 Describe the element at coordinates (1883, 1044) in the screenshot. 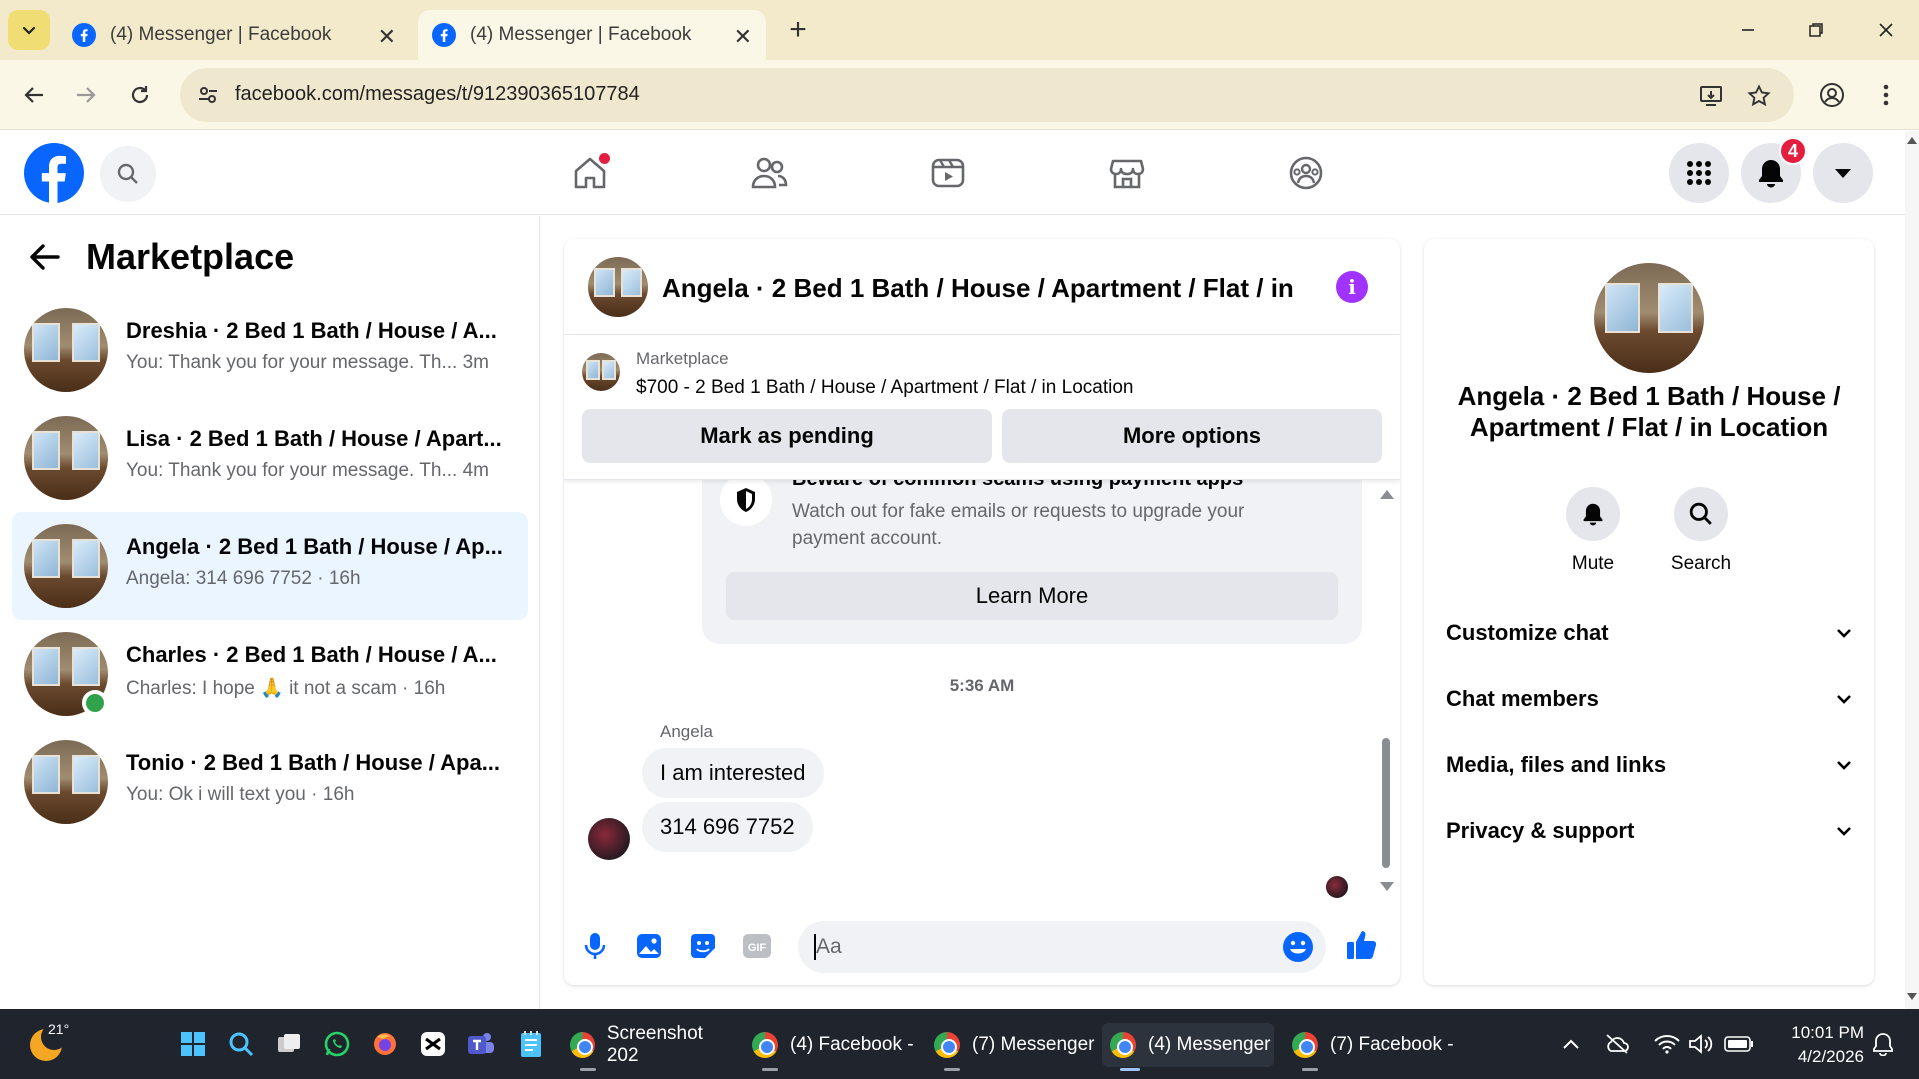

I see `notification-center-icon` at that location.